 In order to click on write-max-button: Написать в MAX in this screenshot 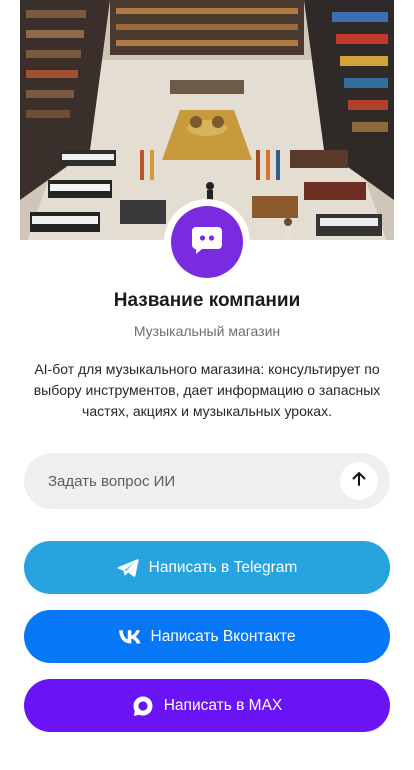, I will do `click(207, 705)`.